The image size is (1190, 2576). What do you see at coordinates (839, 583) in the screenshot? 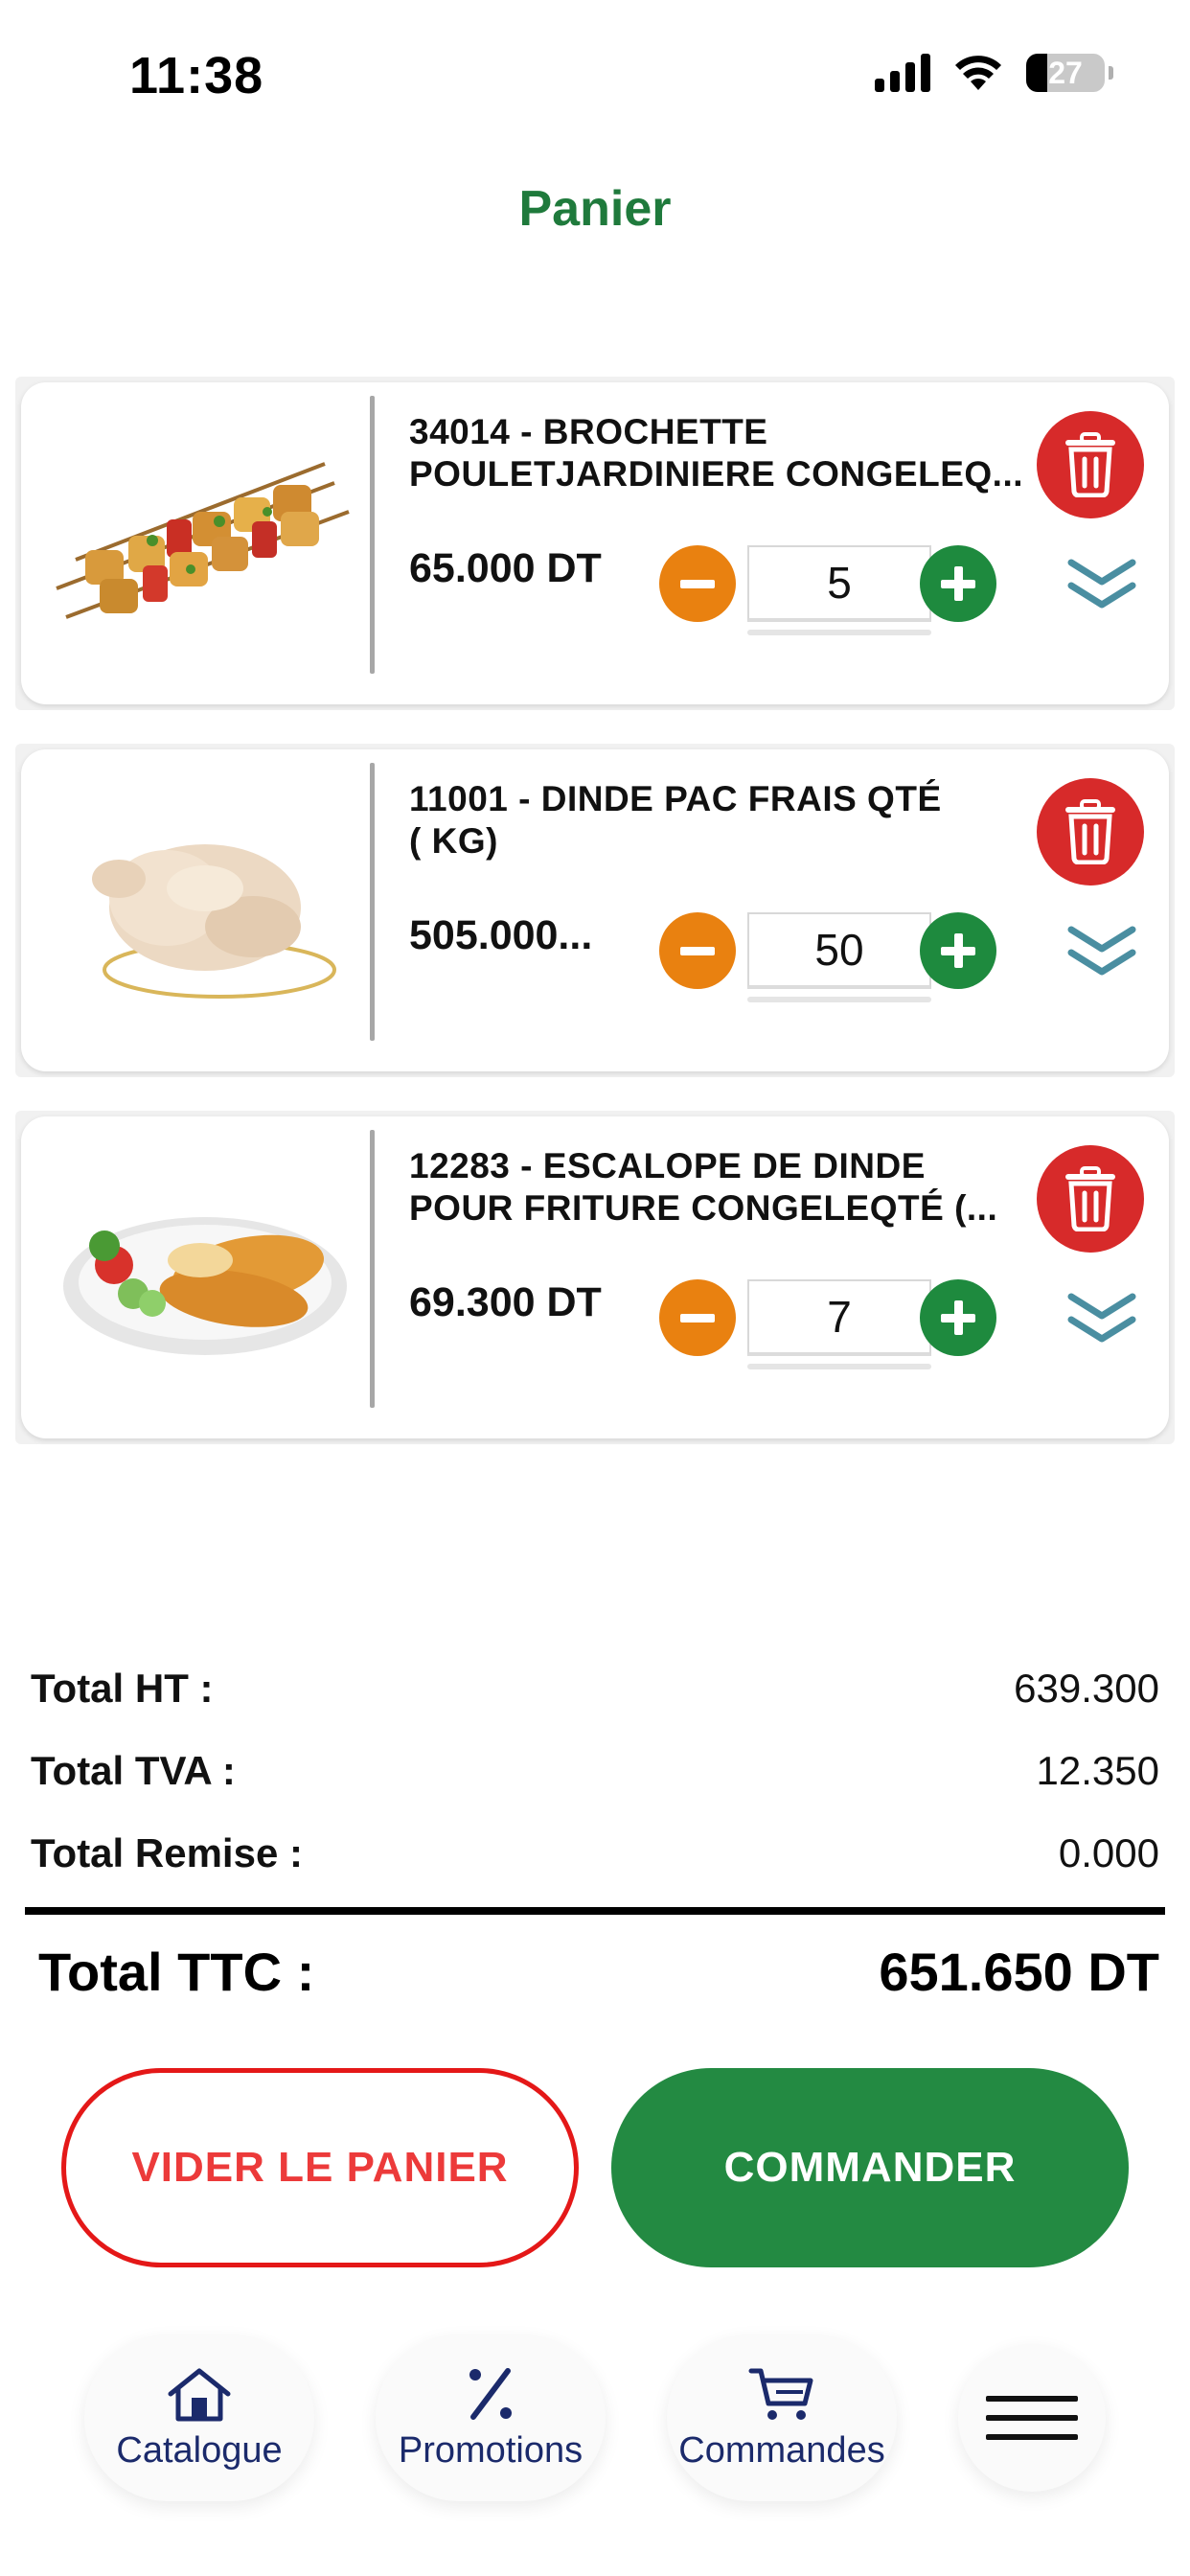
I see `quantity-input: 5` at bounding box center [839, 583].